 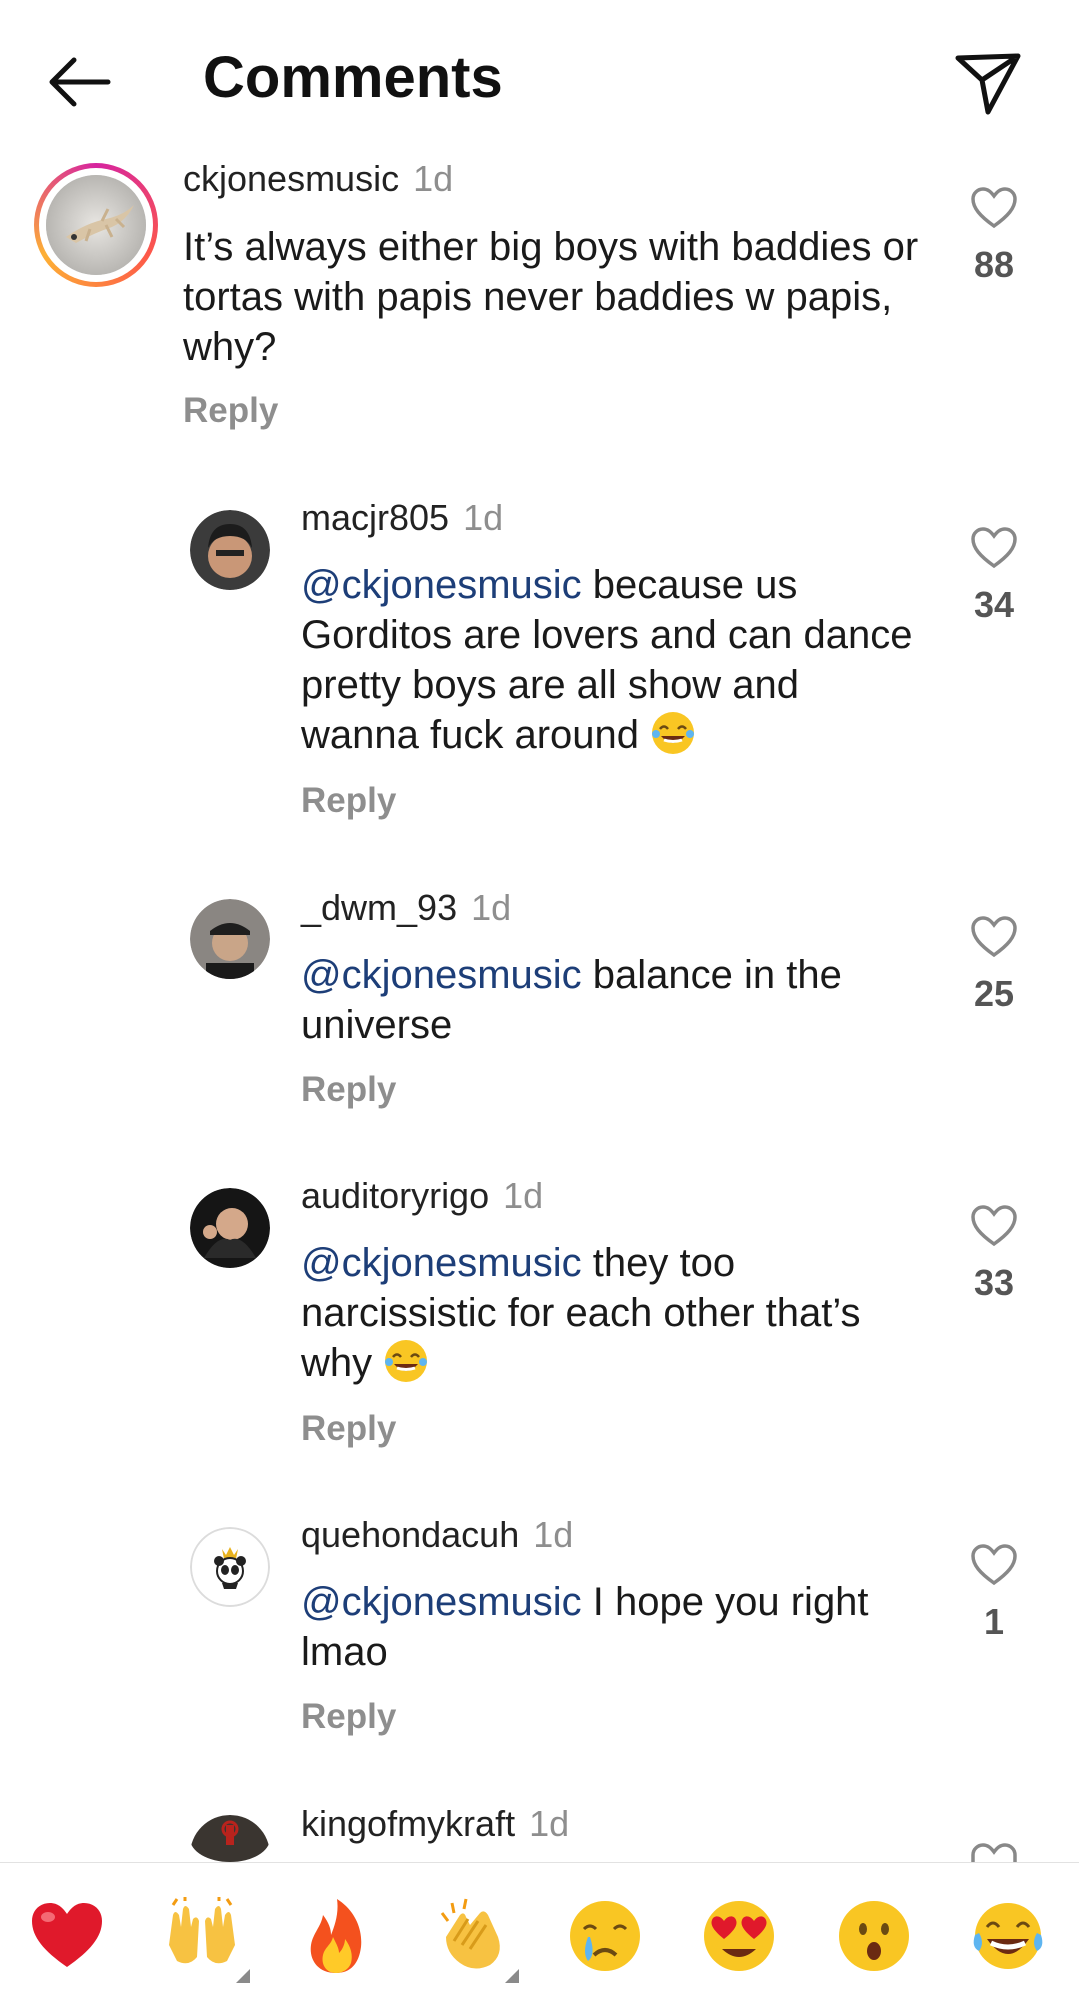 I want to click on tears-of-joy-icon, so click(x=1008, y=1936).